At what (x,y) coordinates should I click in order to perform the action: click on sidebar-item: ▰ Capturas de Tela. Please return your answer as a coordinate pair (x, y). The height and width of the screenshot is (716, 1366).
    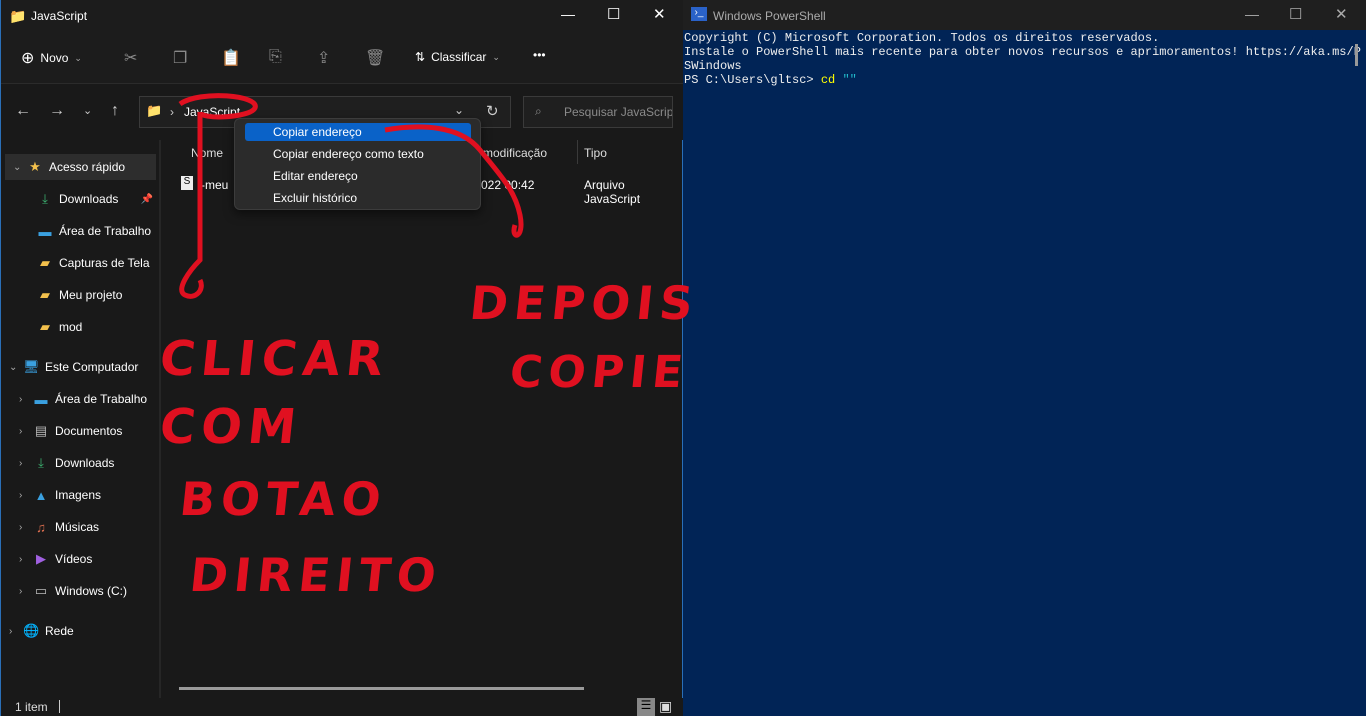
    Looking at the image, I should click on (80, 263).